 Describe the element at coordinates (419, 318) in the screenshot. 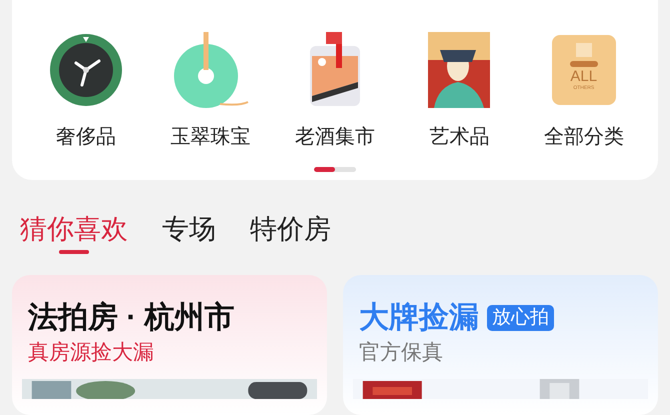

I see `card-title: 大牌捡漏` at that location.